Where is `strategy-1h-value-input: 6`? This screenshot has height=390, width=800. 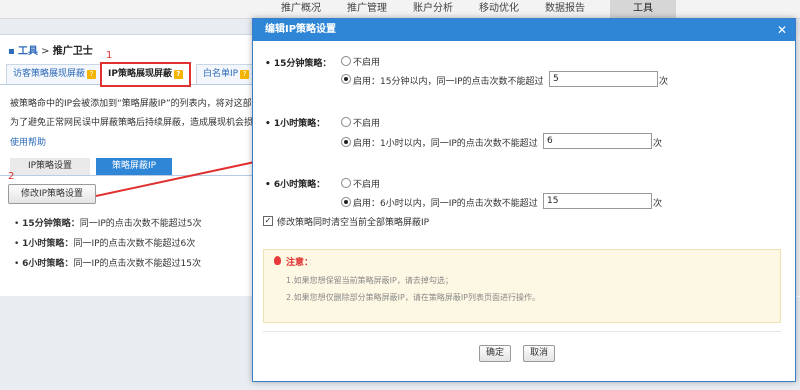 strategy-1h-value-input: 6 is located at coordinates (597, 141).